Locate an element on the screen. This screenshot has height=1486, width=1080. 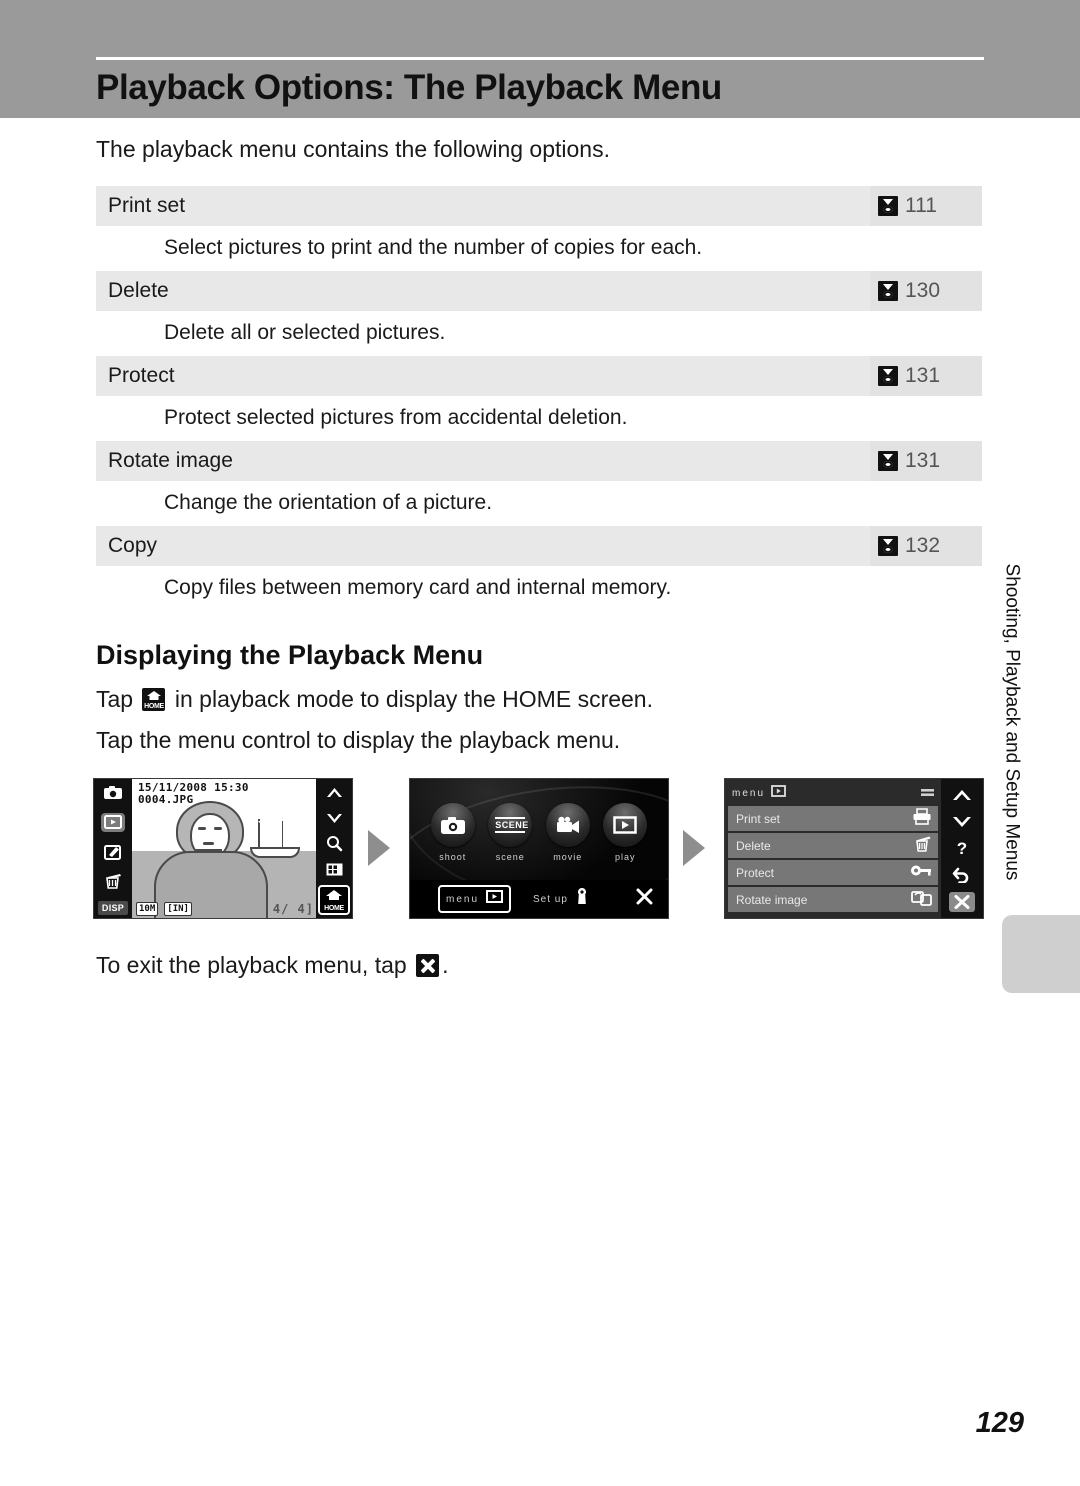
mode-scene: SCENE scene is located at coordinates (510, 832).